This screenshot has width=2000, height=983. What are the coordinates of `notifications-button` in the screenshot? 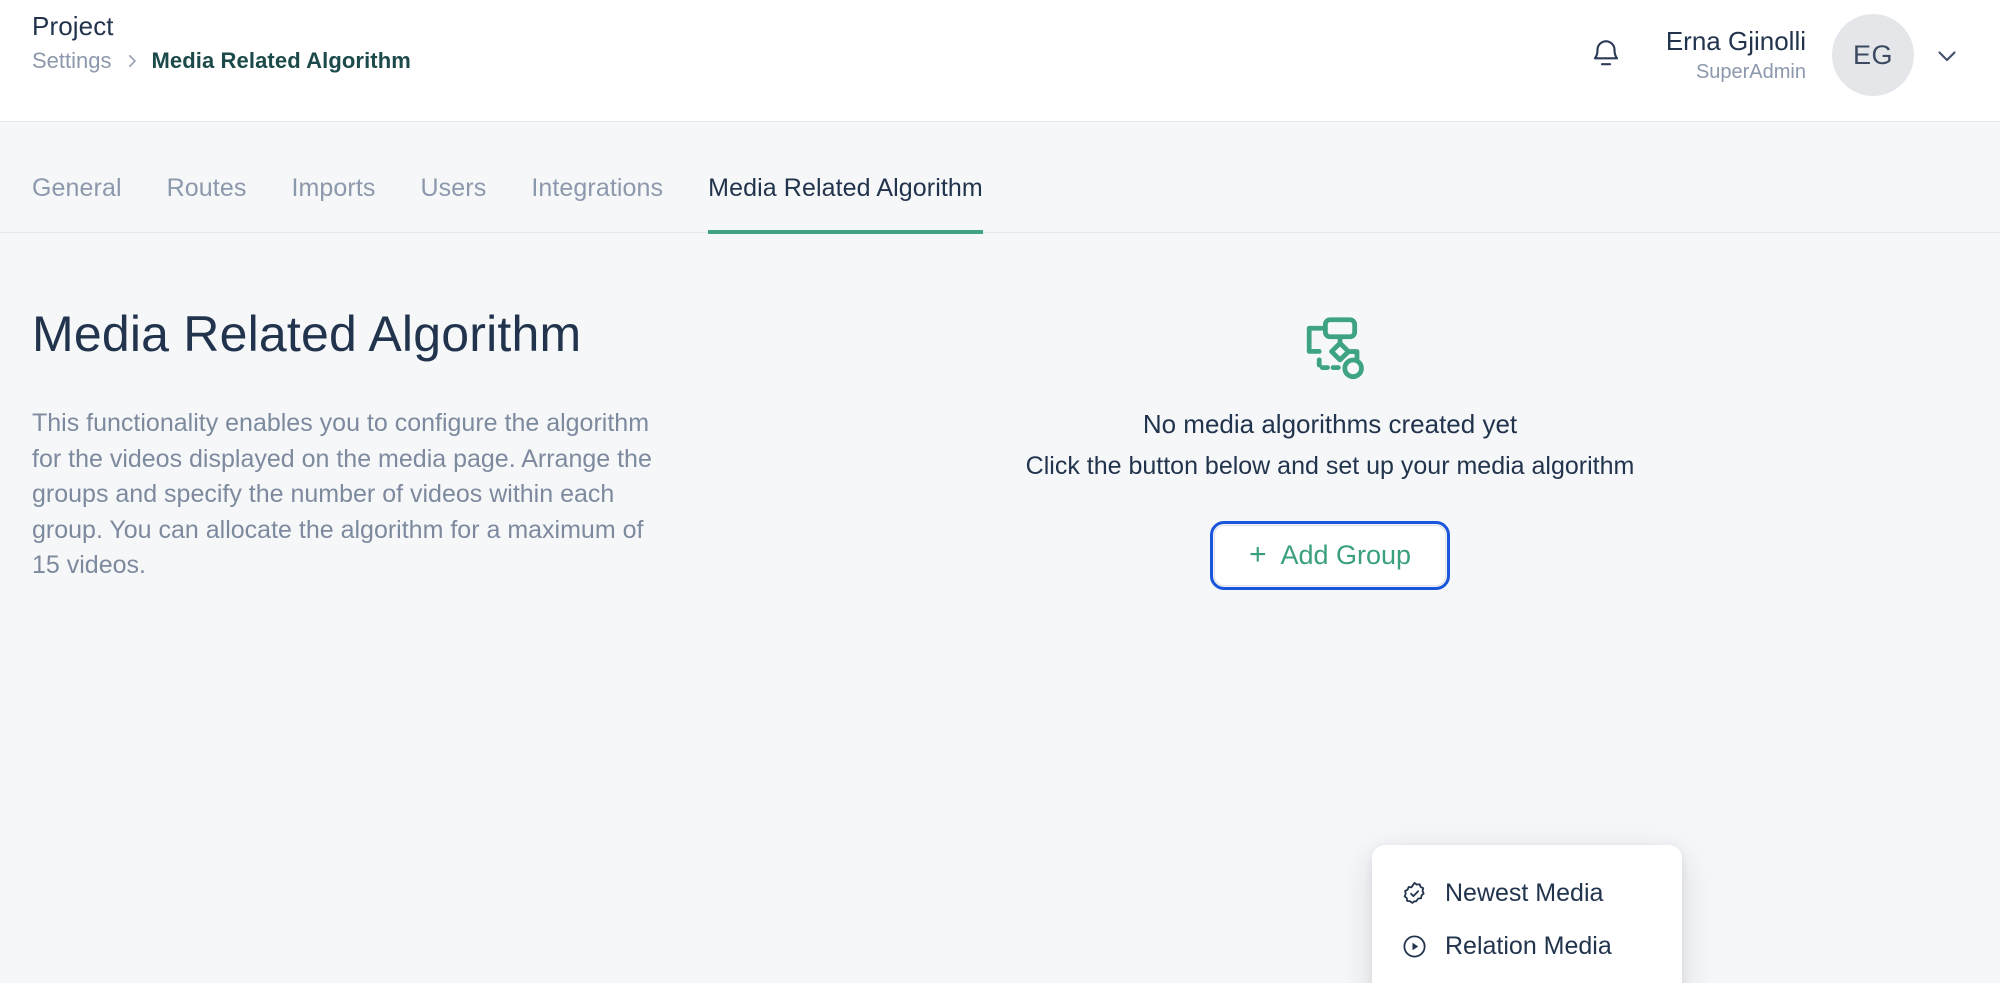 It's located at (1606, 55).